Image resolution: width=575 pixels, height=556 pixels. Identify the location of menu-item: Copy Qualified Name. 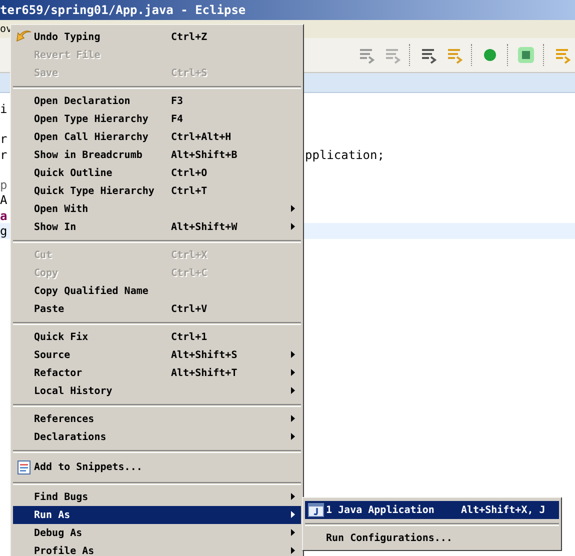
(157, 291).